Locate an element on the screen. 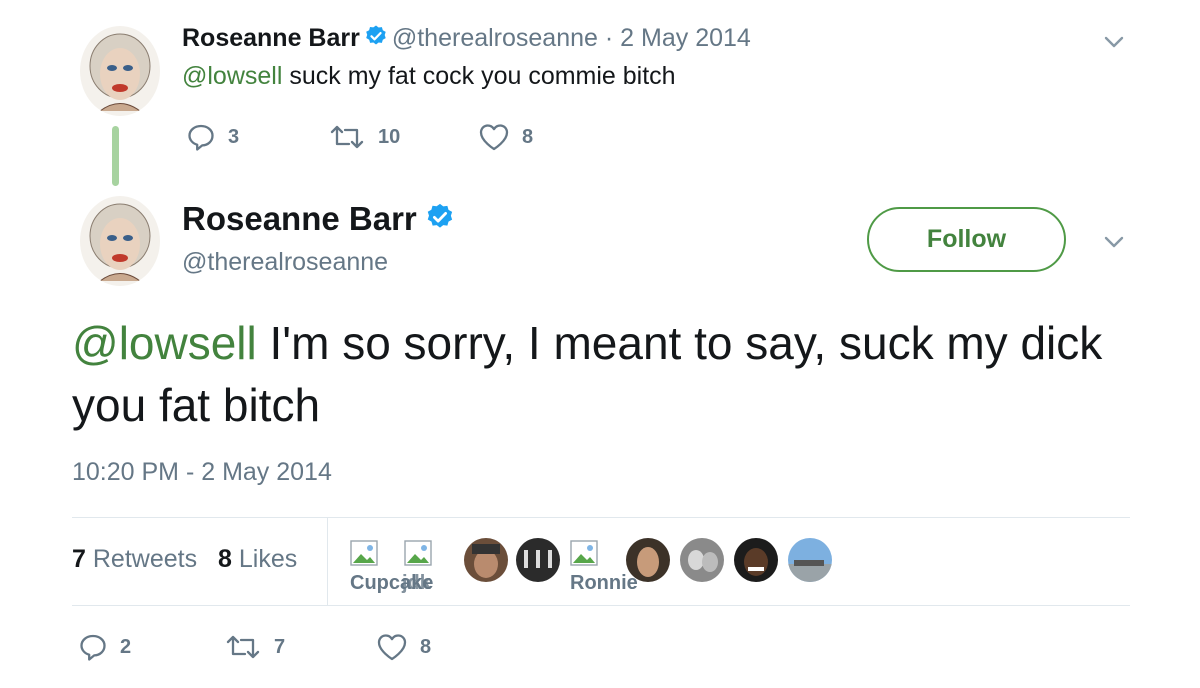 The height and width of the screenshot is (688, 1200). main-author-handle: @therealroseanne is located at coordinates (285, 262).